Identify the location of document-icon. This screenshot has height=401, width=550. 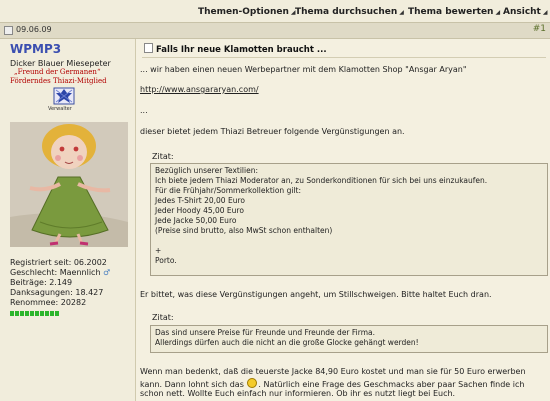
(148, 48).